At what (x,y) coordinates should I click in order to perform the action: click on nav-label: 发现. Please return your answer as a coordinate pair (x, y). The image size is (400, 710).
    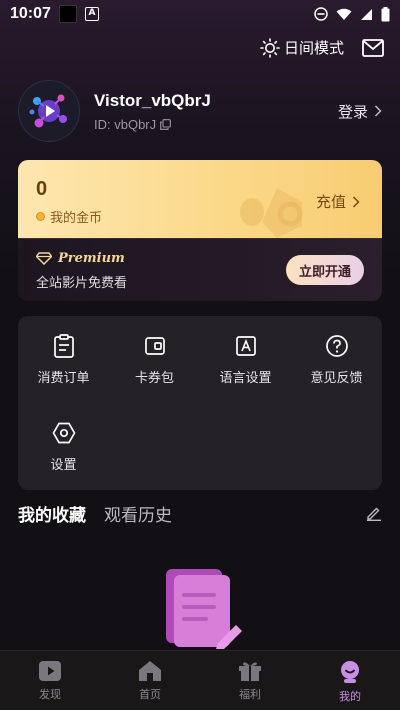
    Looking at the image, I should click on (50, 694).